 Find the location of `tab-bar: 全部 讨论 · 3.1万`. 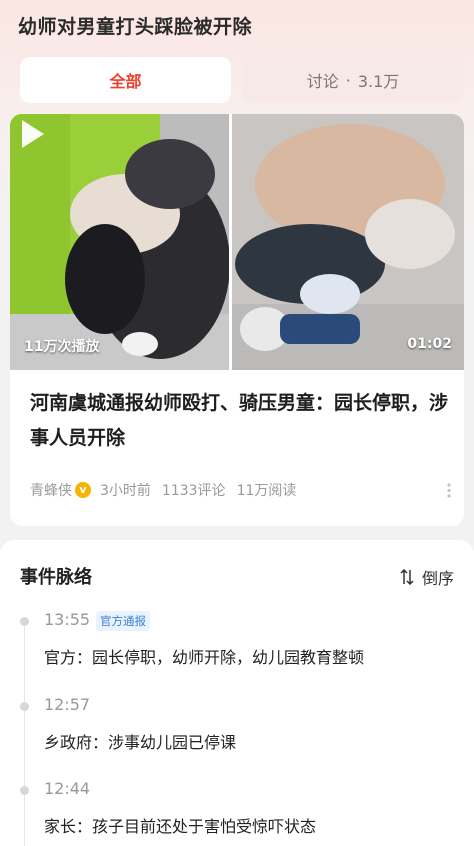

tab-bar: 全部 讨论 · 3.1万 is located at coordinates (242, 80).